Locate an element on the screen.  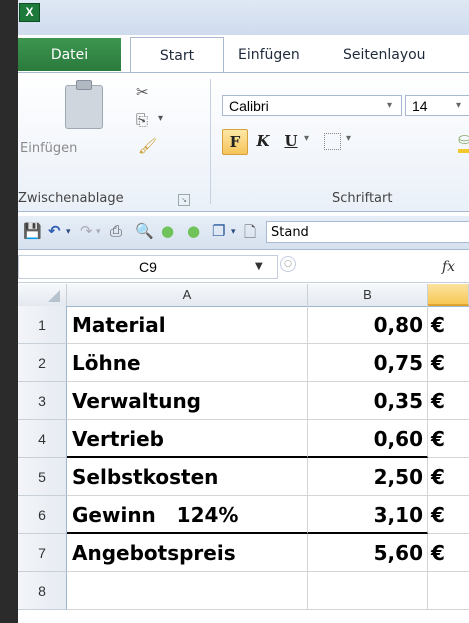
cell-a1: Material is located at coordinates (187, 325).